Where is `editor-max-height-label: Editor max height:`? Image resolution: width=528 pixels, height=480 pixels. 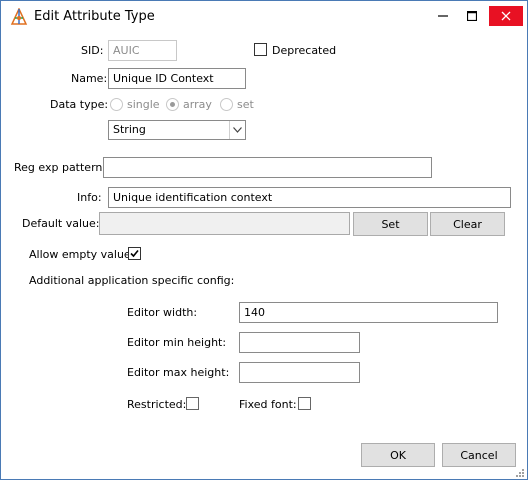 editor-max-height-label: Editor max height: is located at coordinates (178, 372).